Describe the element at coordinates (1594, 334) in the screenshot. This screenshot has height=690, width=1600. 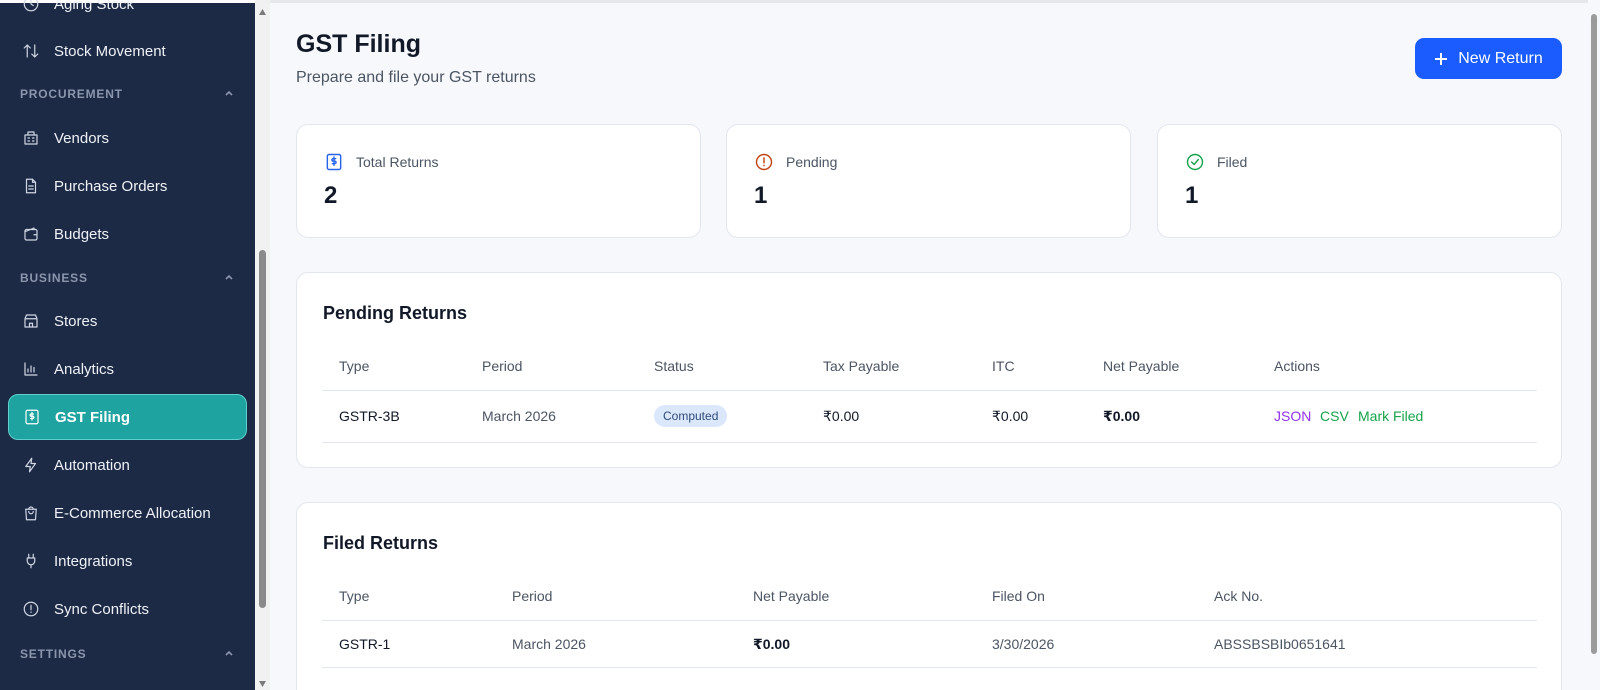
I see `page-scrollbar-thumb` at that location.